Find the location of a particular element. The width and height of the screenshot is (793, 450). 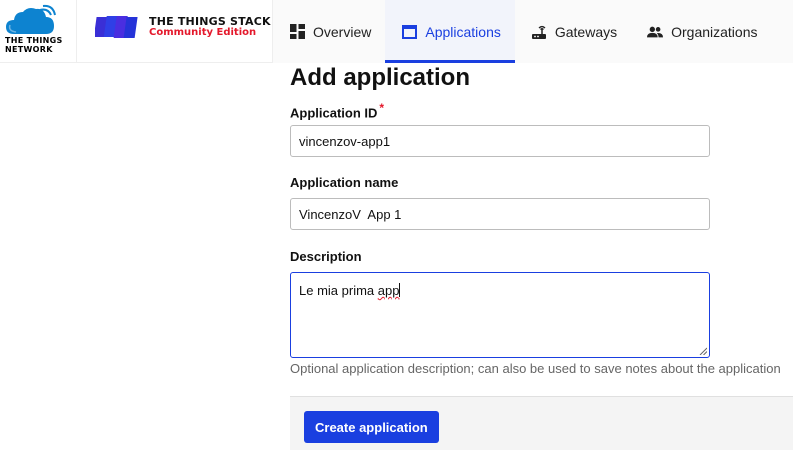

application-id-input: vincenzov-app1 is located at coordinates (500, 141).